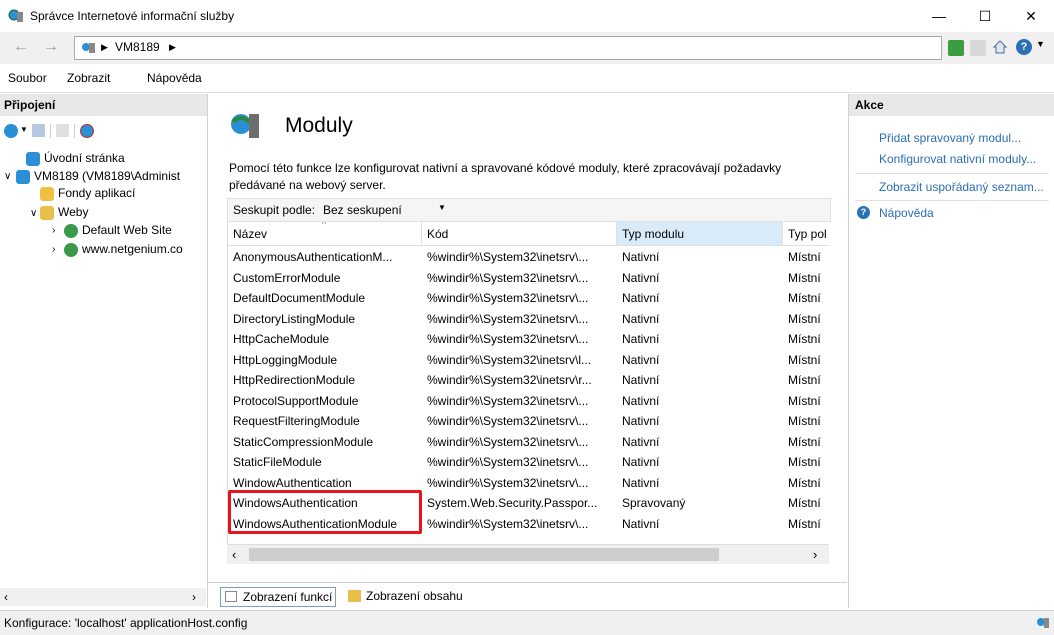 This screenshot has width=1054, height=635. What do you see at coordinates (11, 131) in the screenshot?
I see `connect-globe-icon` at bounding box center [11, 131].